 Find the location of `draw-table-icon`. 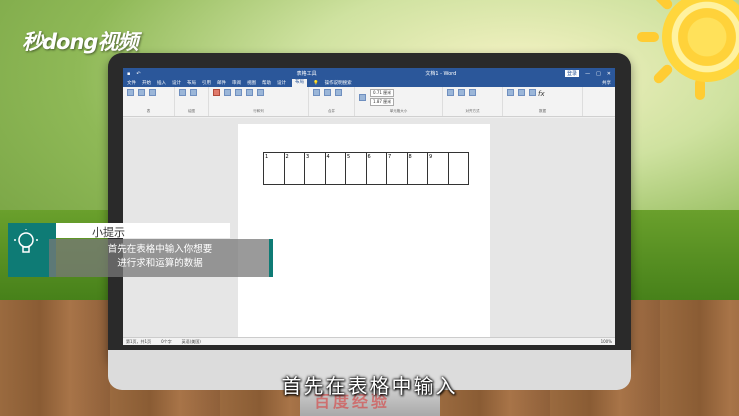

draw-table-icon is located at coordinates (182, 92).